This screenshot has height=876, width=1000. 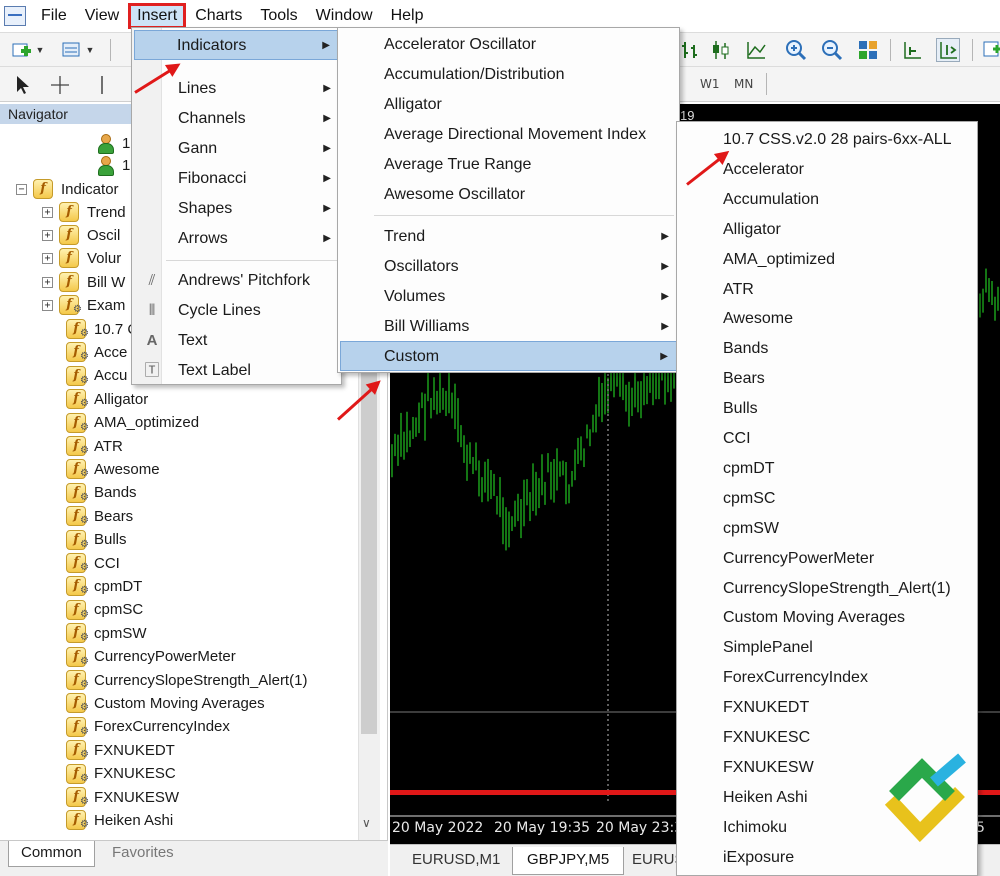 What do you see at coordinates (827, 738) in the screenshot?
I see `custom-indicator-item: FXNUKESC` at bounding box center [827, 738].